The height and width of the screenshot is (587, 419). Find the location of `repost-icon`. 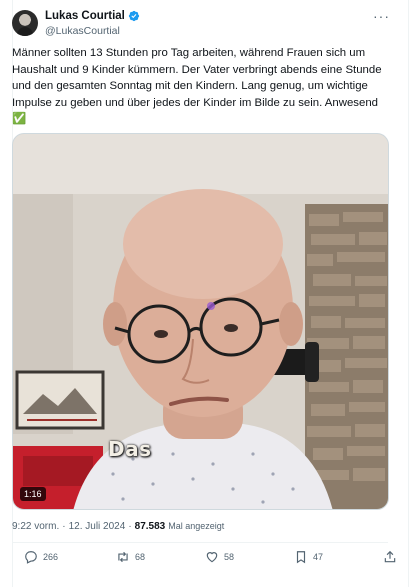

repost-icon is located at coordinates (123, 557).